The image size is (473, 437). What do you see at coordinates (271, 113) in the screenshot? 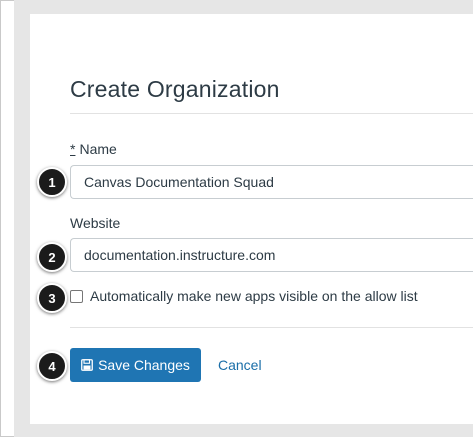
I see `title-divider` at bounding box center [271, 113].